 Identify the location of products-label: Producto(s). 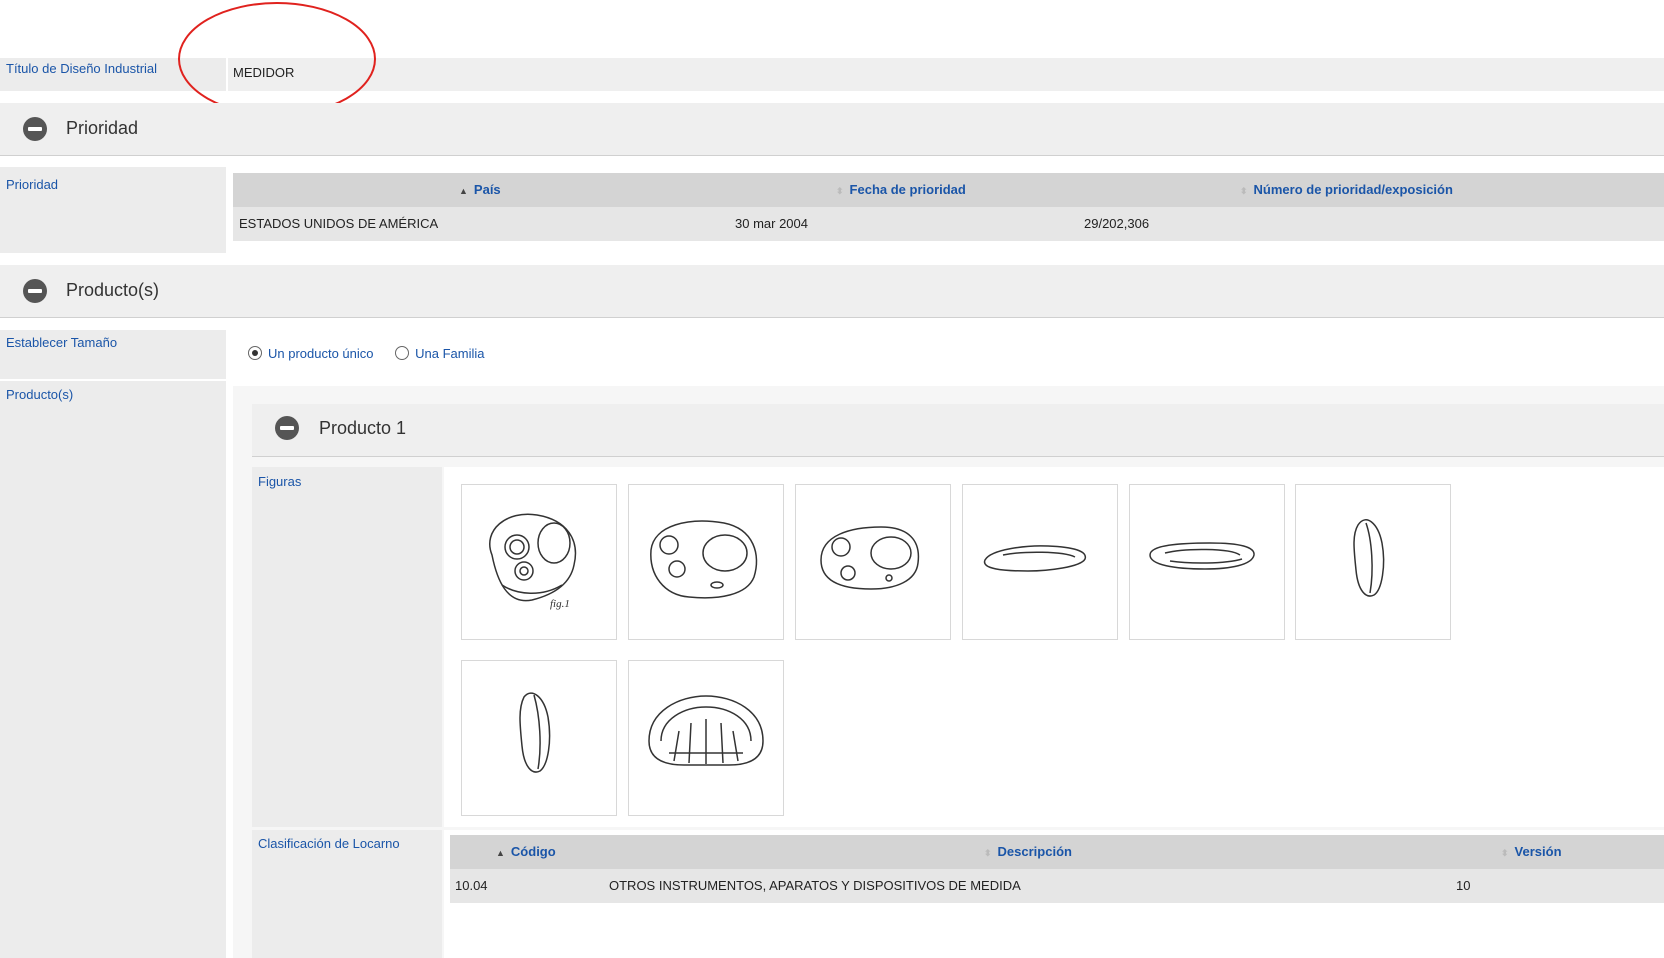
(40, 394).